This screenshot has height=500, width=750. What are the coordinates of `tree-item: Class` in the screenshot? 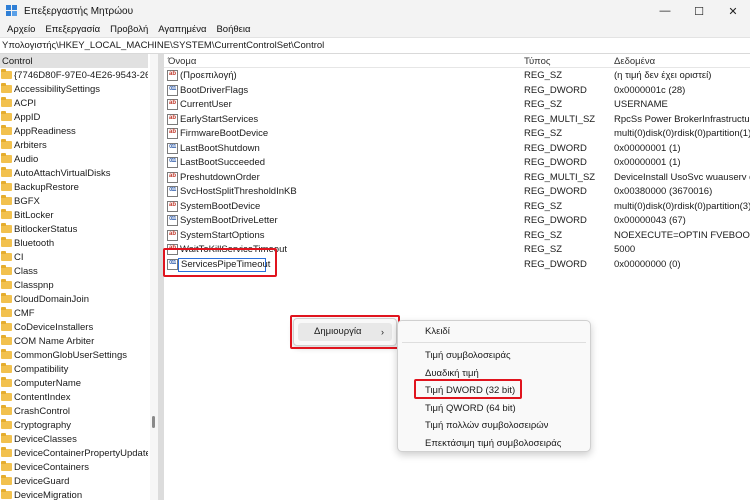 It's located at (74, 271).